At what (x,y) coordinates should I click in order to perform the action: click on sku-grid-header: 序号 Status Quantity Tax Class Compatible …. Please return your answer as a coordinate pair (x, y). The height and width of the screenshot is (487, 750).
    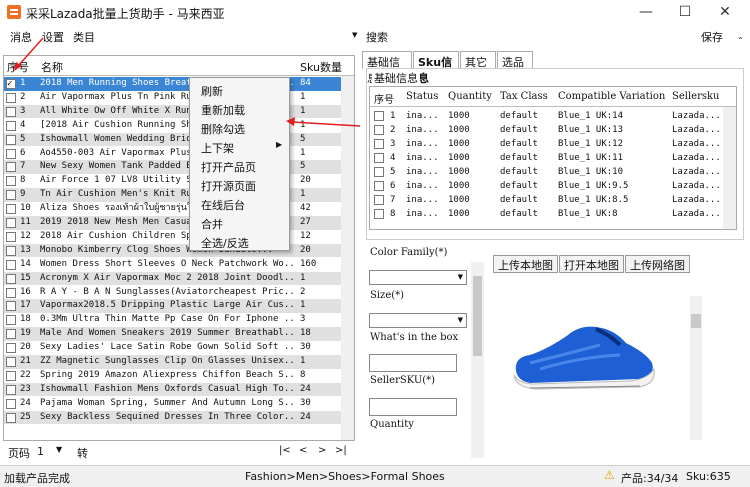
    Looking at the image, I should click on (553, 97).